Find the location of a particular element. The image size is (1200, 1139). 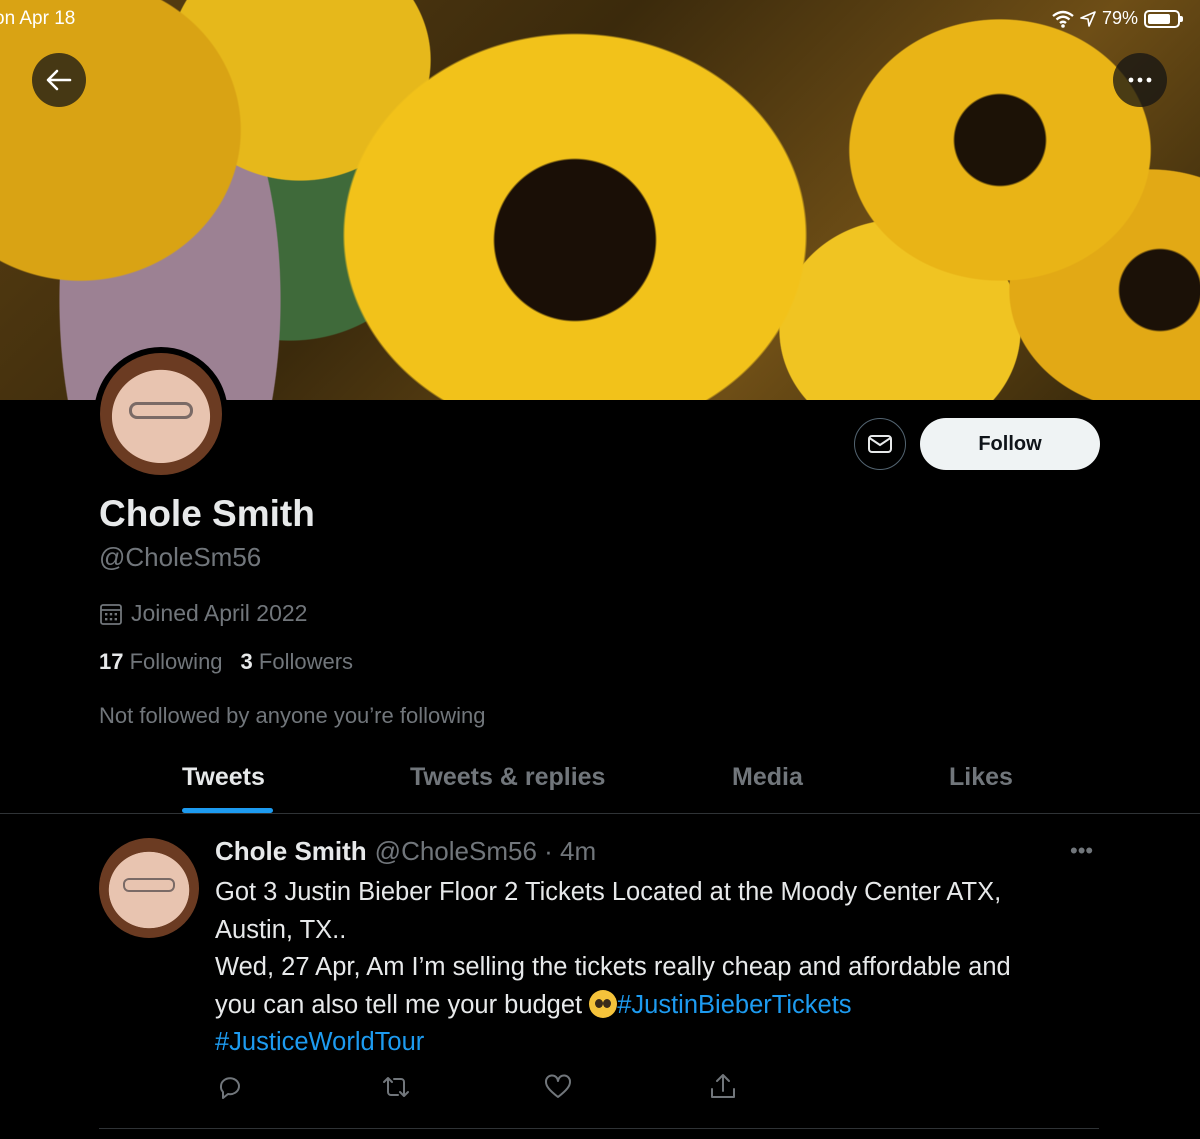

tweet-header: Chole Smith @CholeSm56 · 4m is located at coordinates (405, 851).